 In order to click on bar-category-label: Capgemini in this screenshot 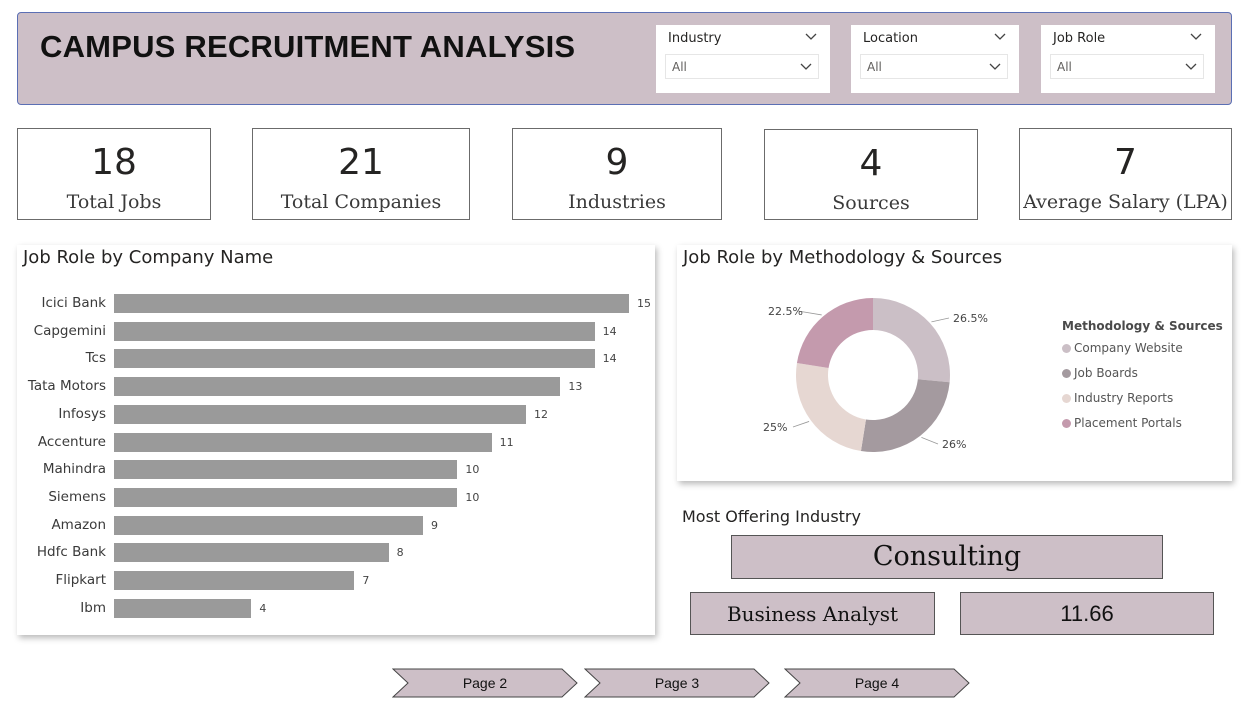, I will do `click(69, 330)`.